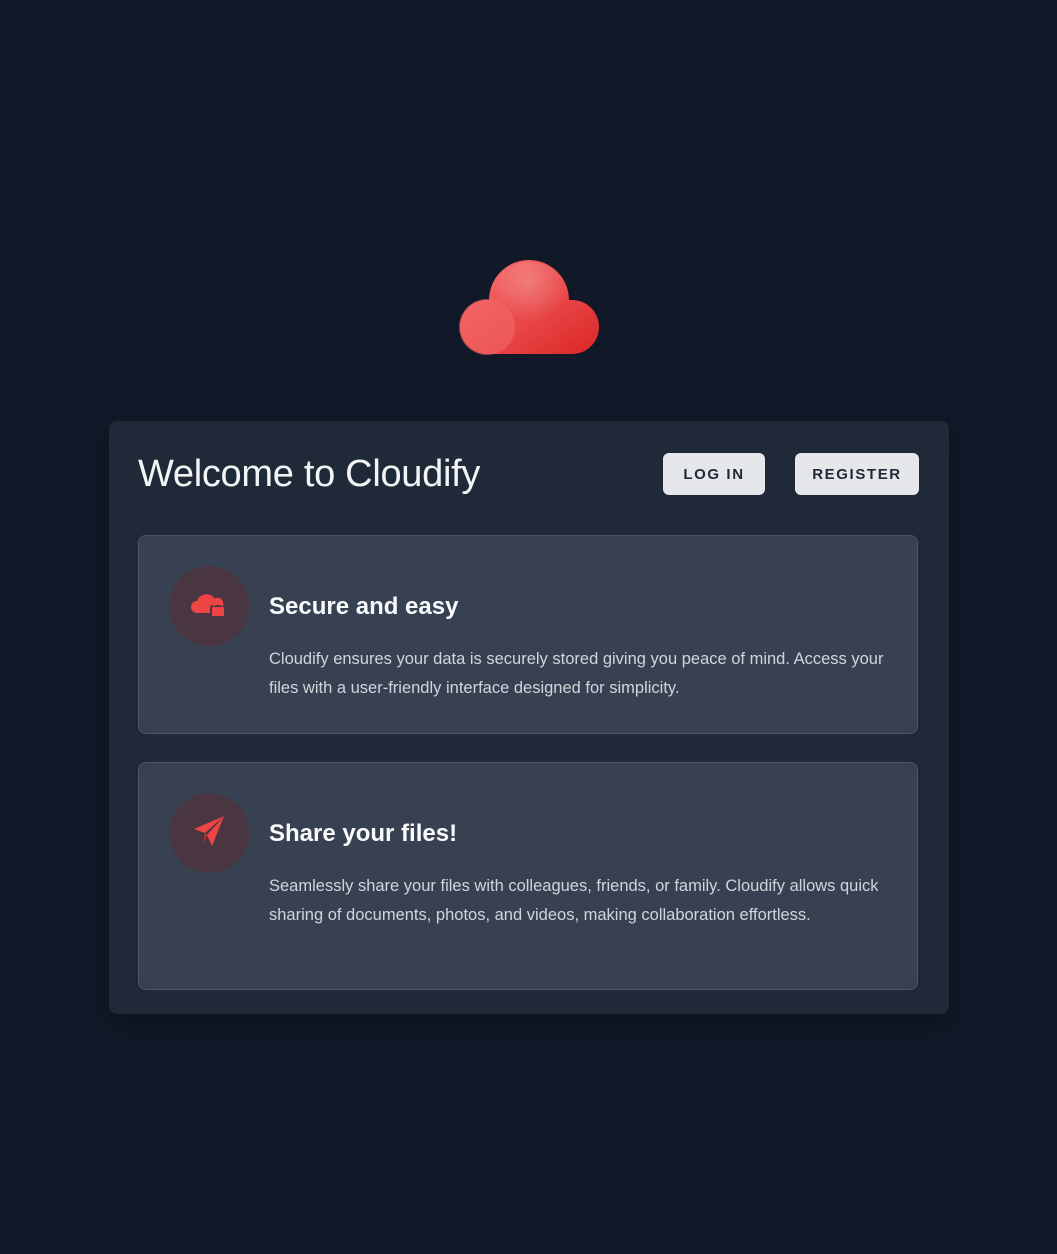  I want to click on login-button: LOG IN, so click(714, 474).